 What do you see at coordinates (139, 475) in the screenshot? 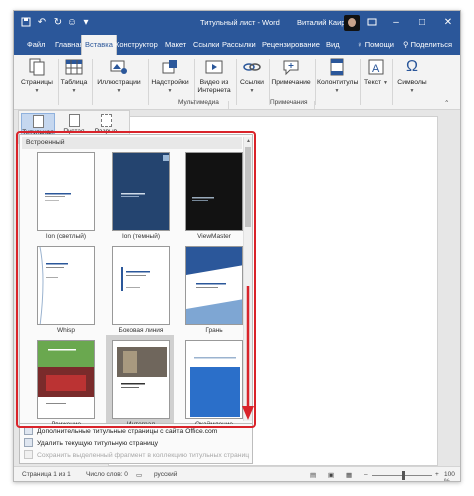
I see `proofing-icon: ▭` at bounding box center [139, 475].